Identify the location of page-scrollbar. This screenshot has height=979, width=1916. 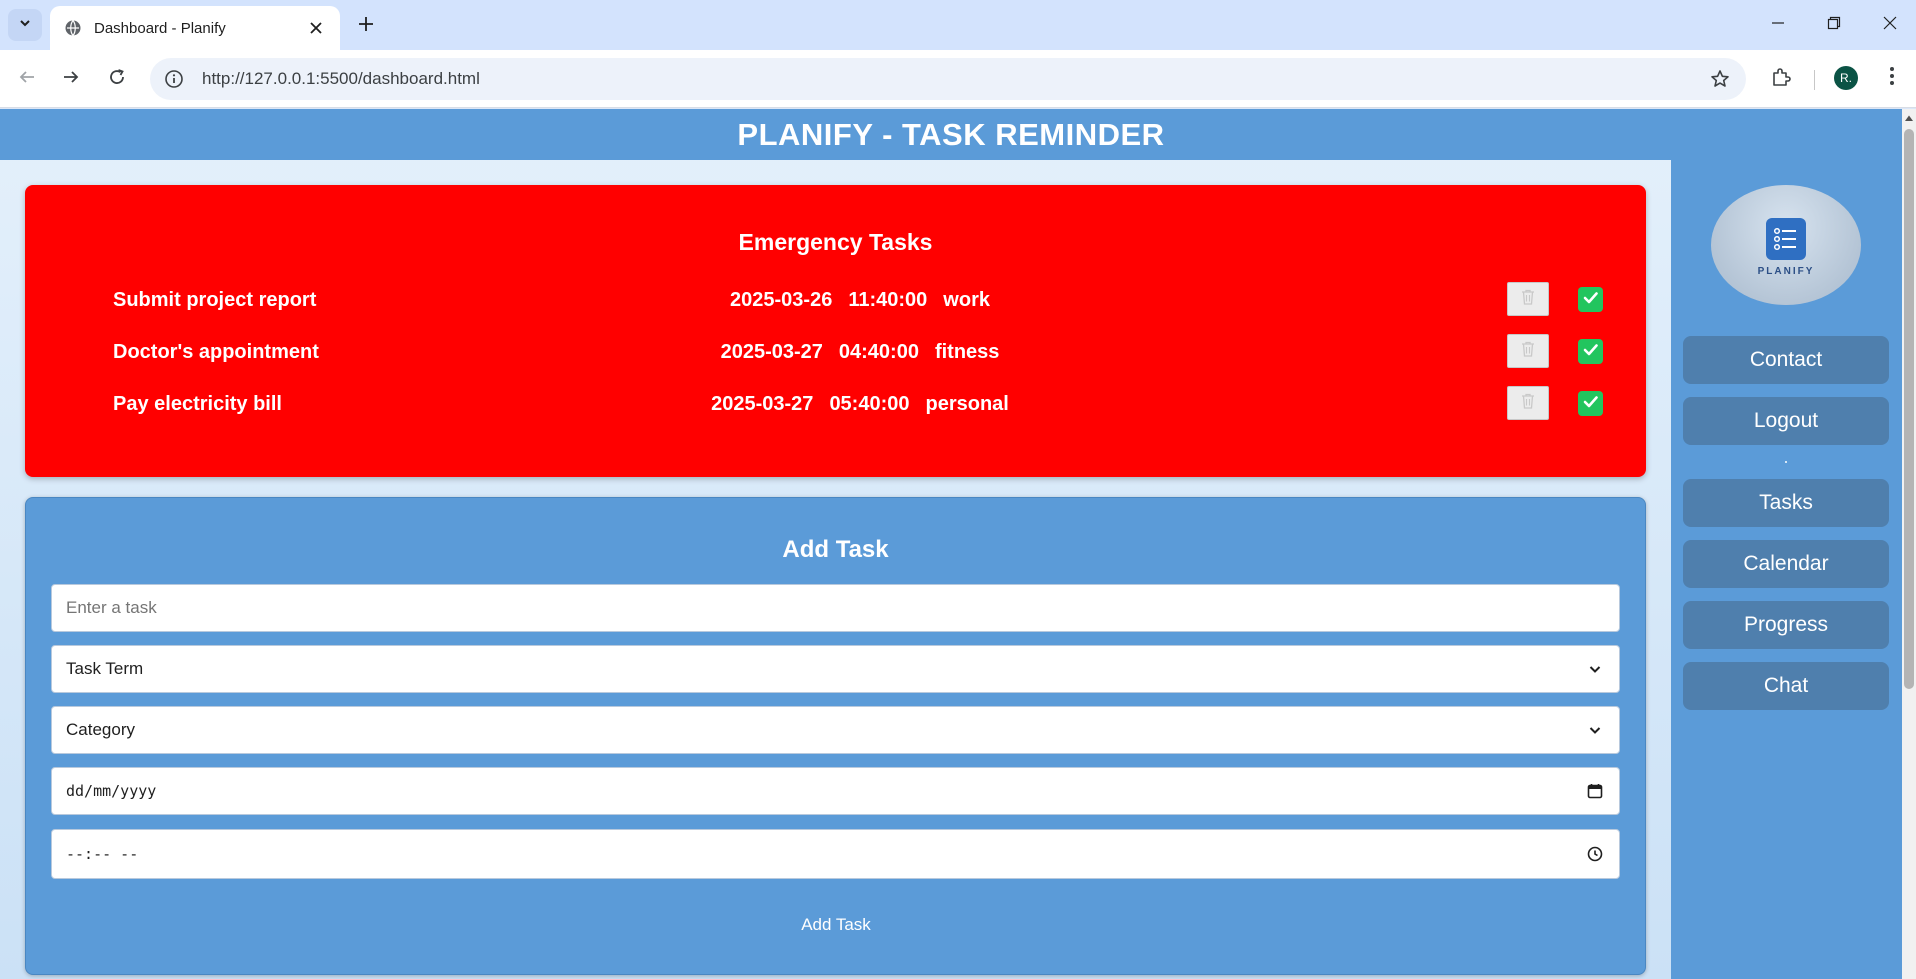
(1909, 544).